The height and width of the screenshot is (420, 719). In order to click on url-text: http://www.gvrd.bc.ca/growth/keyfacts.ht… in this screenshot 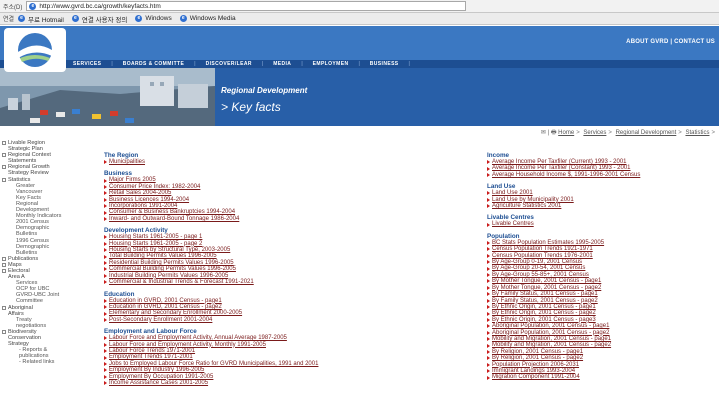, I will do `click(99, 6)`.